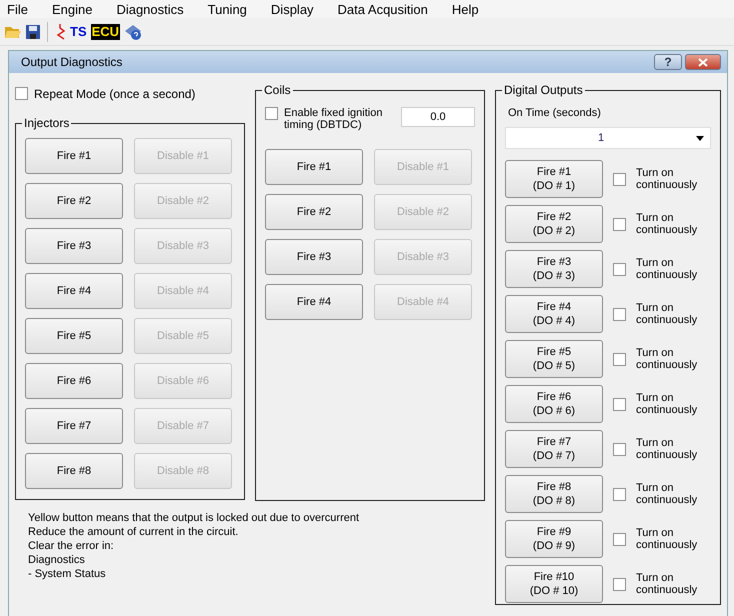 The width and height of the screenshot is (734, 616). I want to click on menu-item: Help, so click(470, 9).